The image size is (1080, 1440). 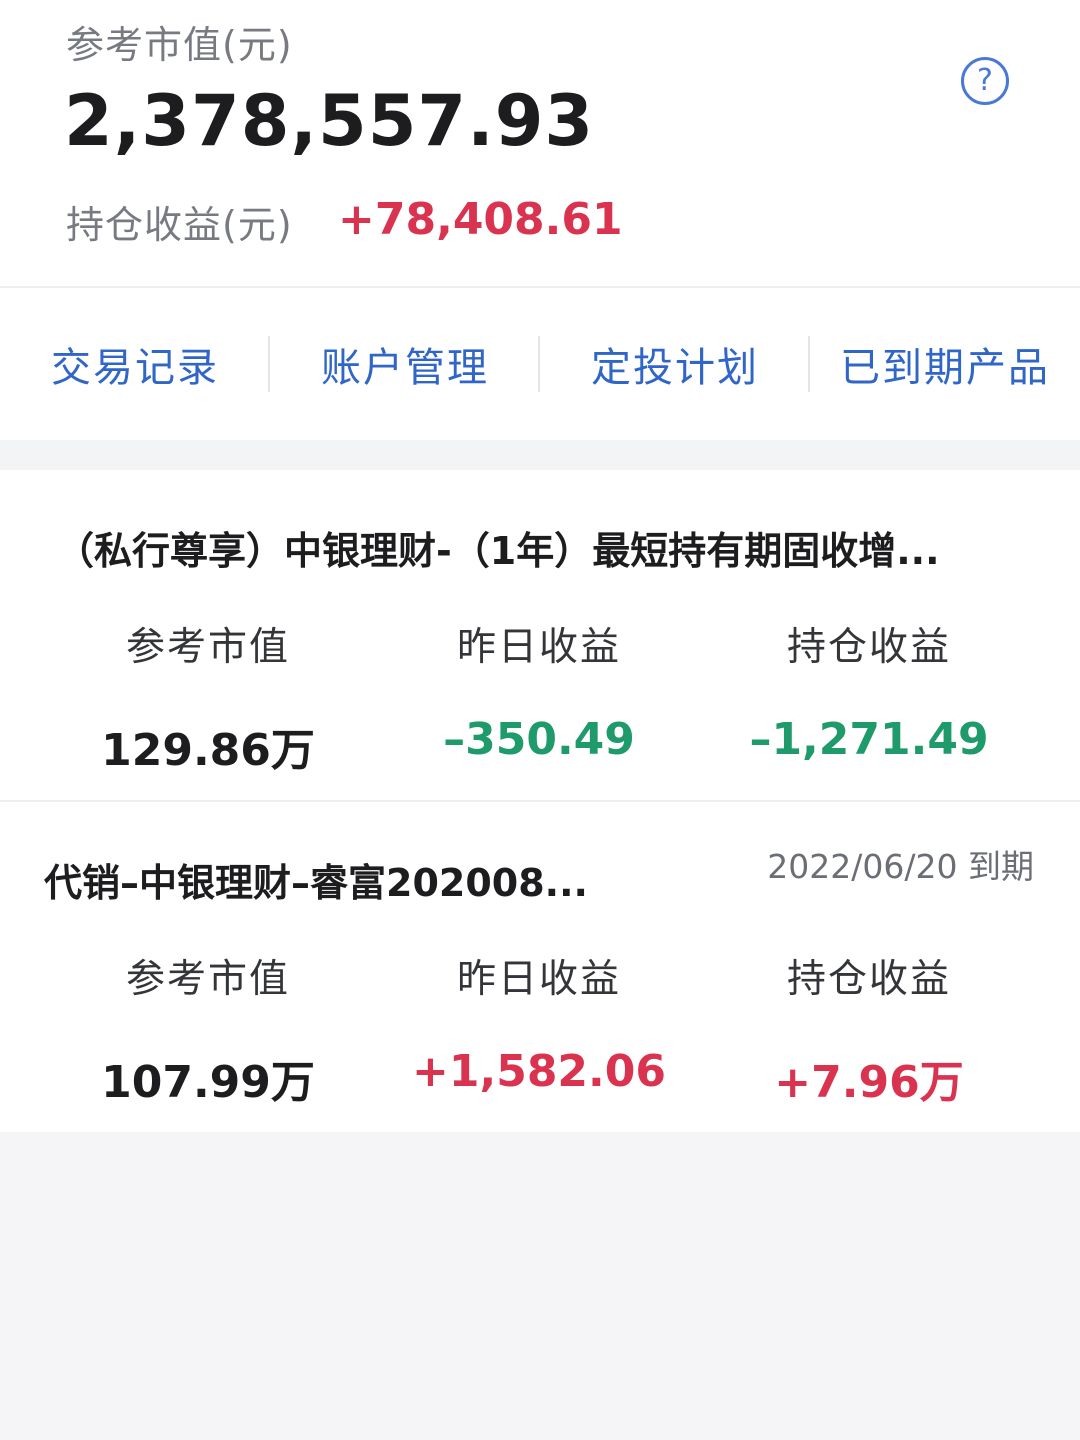 What do you see at coordinates (179, 45) in the screenshot?
I see `market-value-label: 参考市值(元)` at bounding box center [179, 45].